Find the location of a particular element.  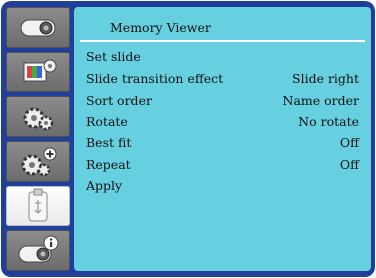

tab-picture is located at coordinates (38, 27).